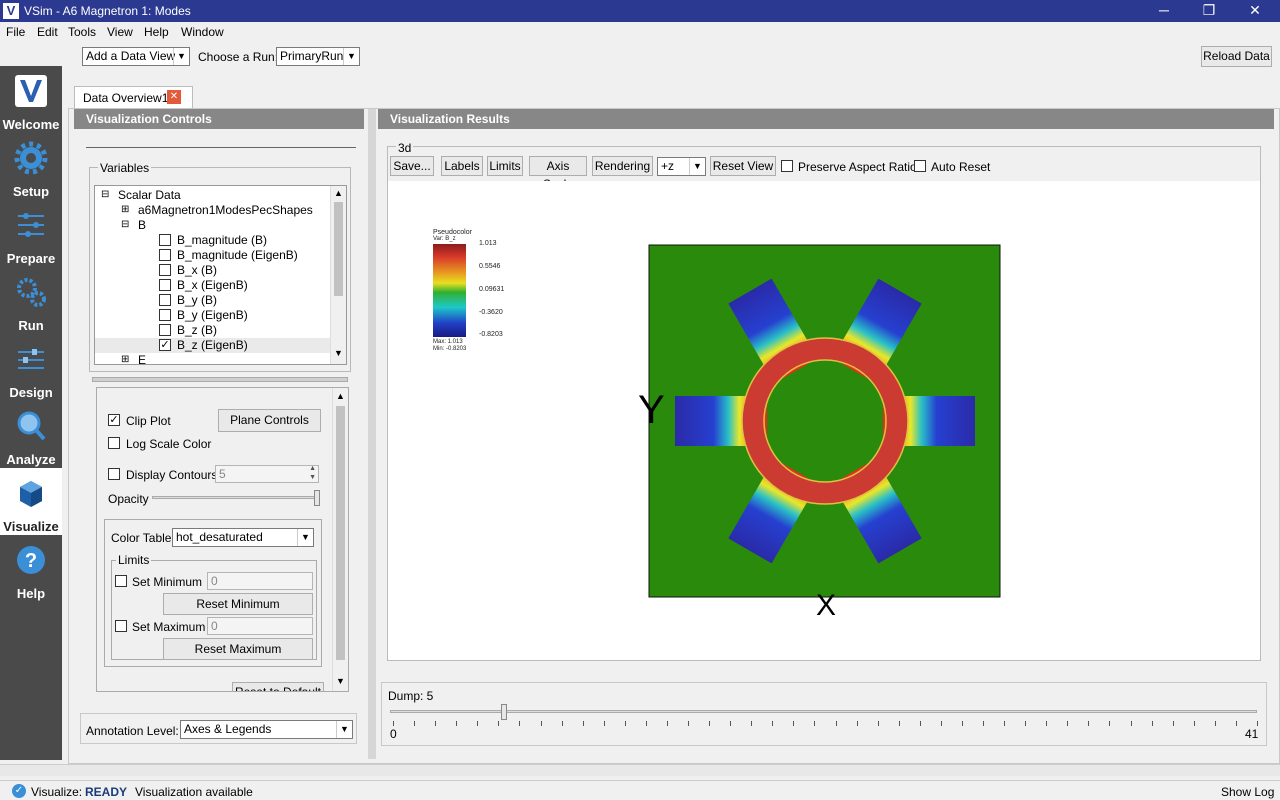  Describe the element at coordinates (142, 225) in the screenshot. I see `tree-node-b: B` at that location.